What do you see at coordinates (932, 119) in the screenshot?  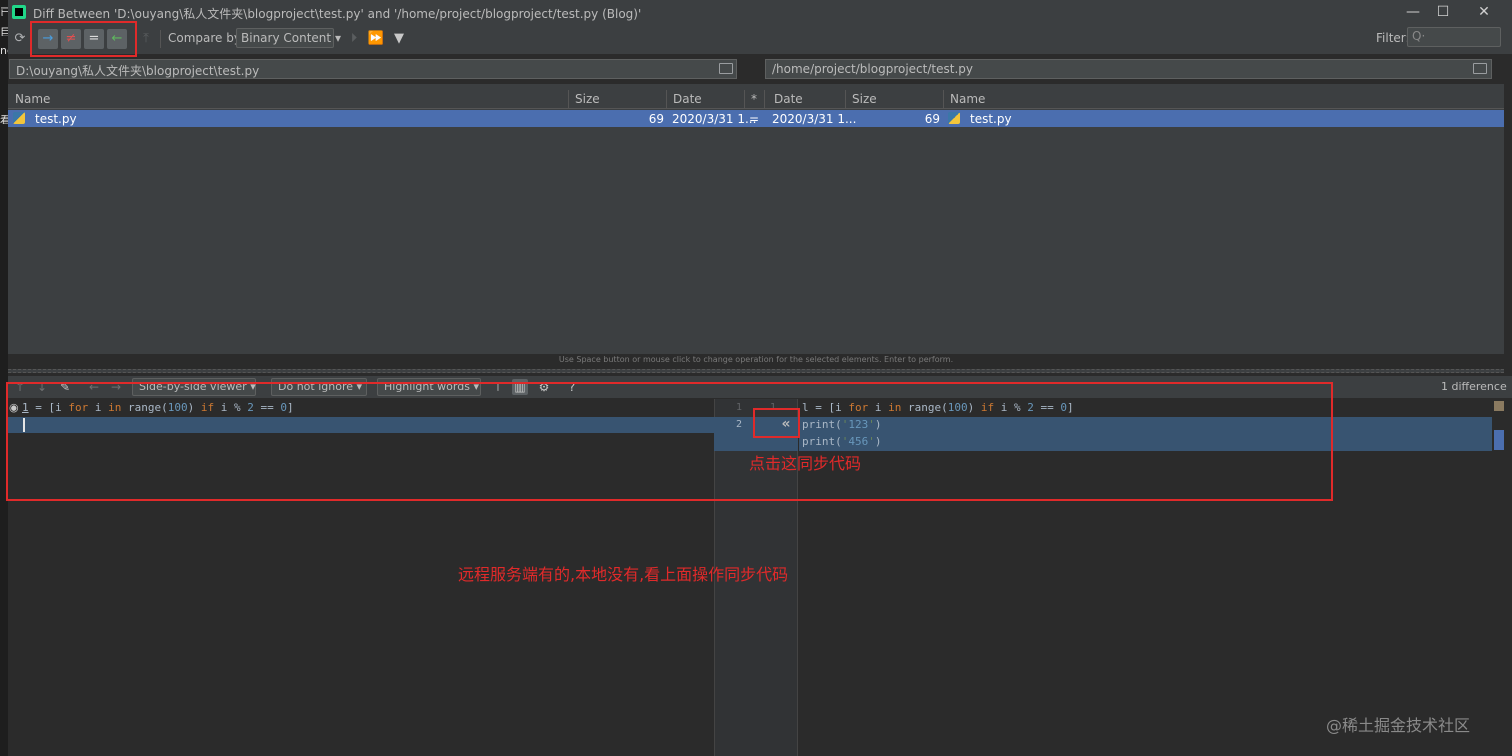 I see `right-file-size: 69` at bounding box center [932, 119].